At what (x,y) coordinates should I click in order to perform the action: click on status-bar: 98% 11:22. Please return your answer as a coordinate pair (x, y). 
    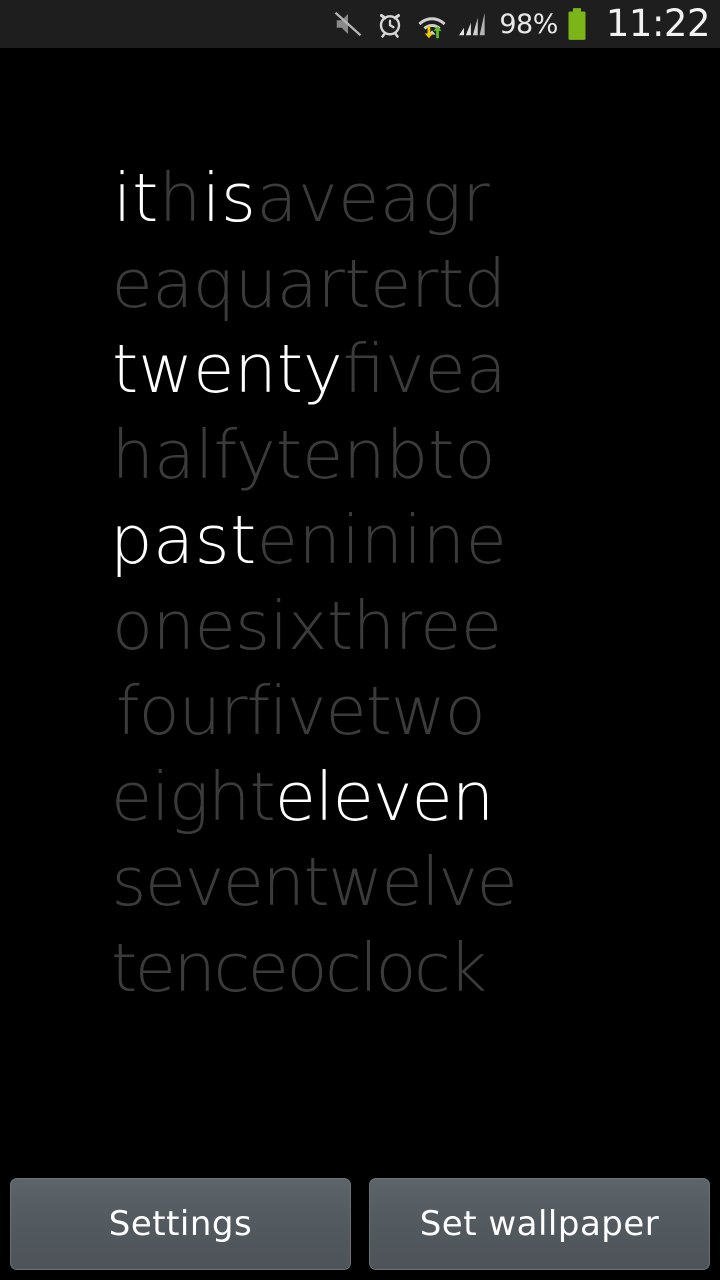
    Looking at the image, I should click on (360, 24).